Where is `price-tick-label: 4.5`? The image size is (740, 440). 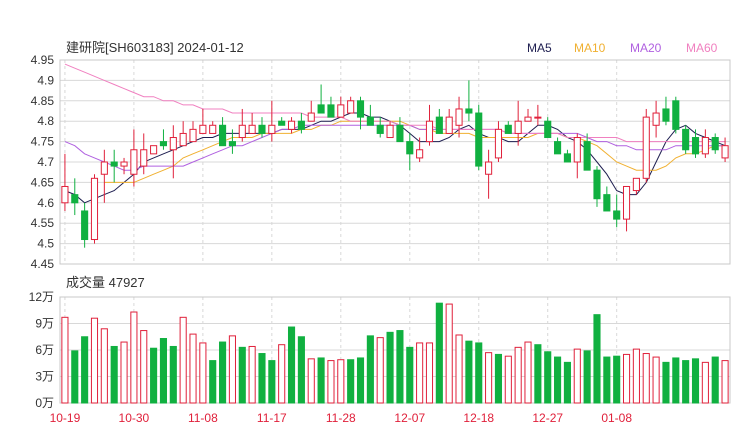 price-tick-label: 4.5 is located at coordinates (45, 244).